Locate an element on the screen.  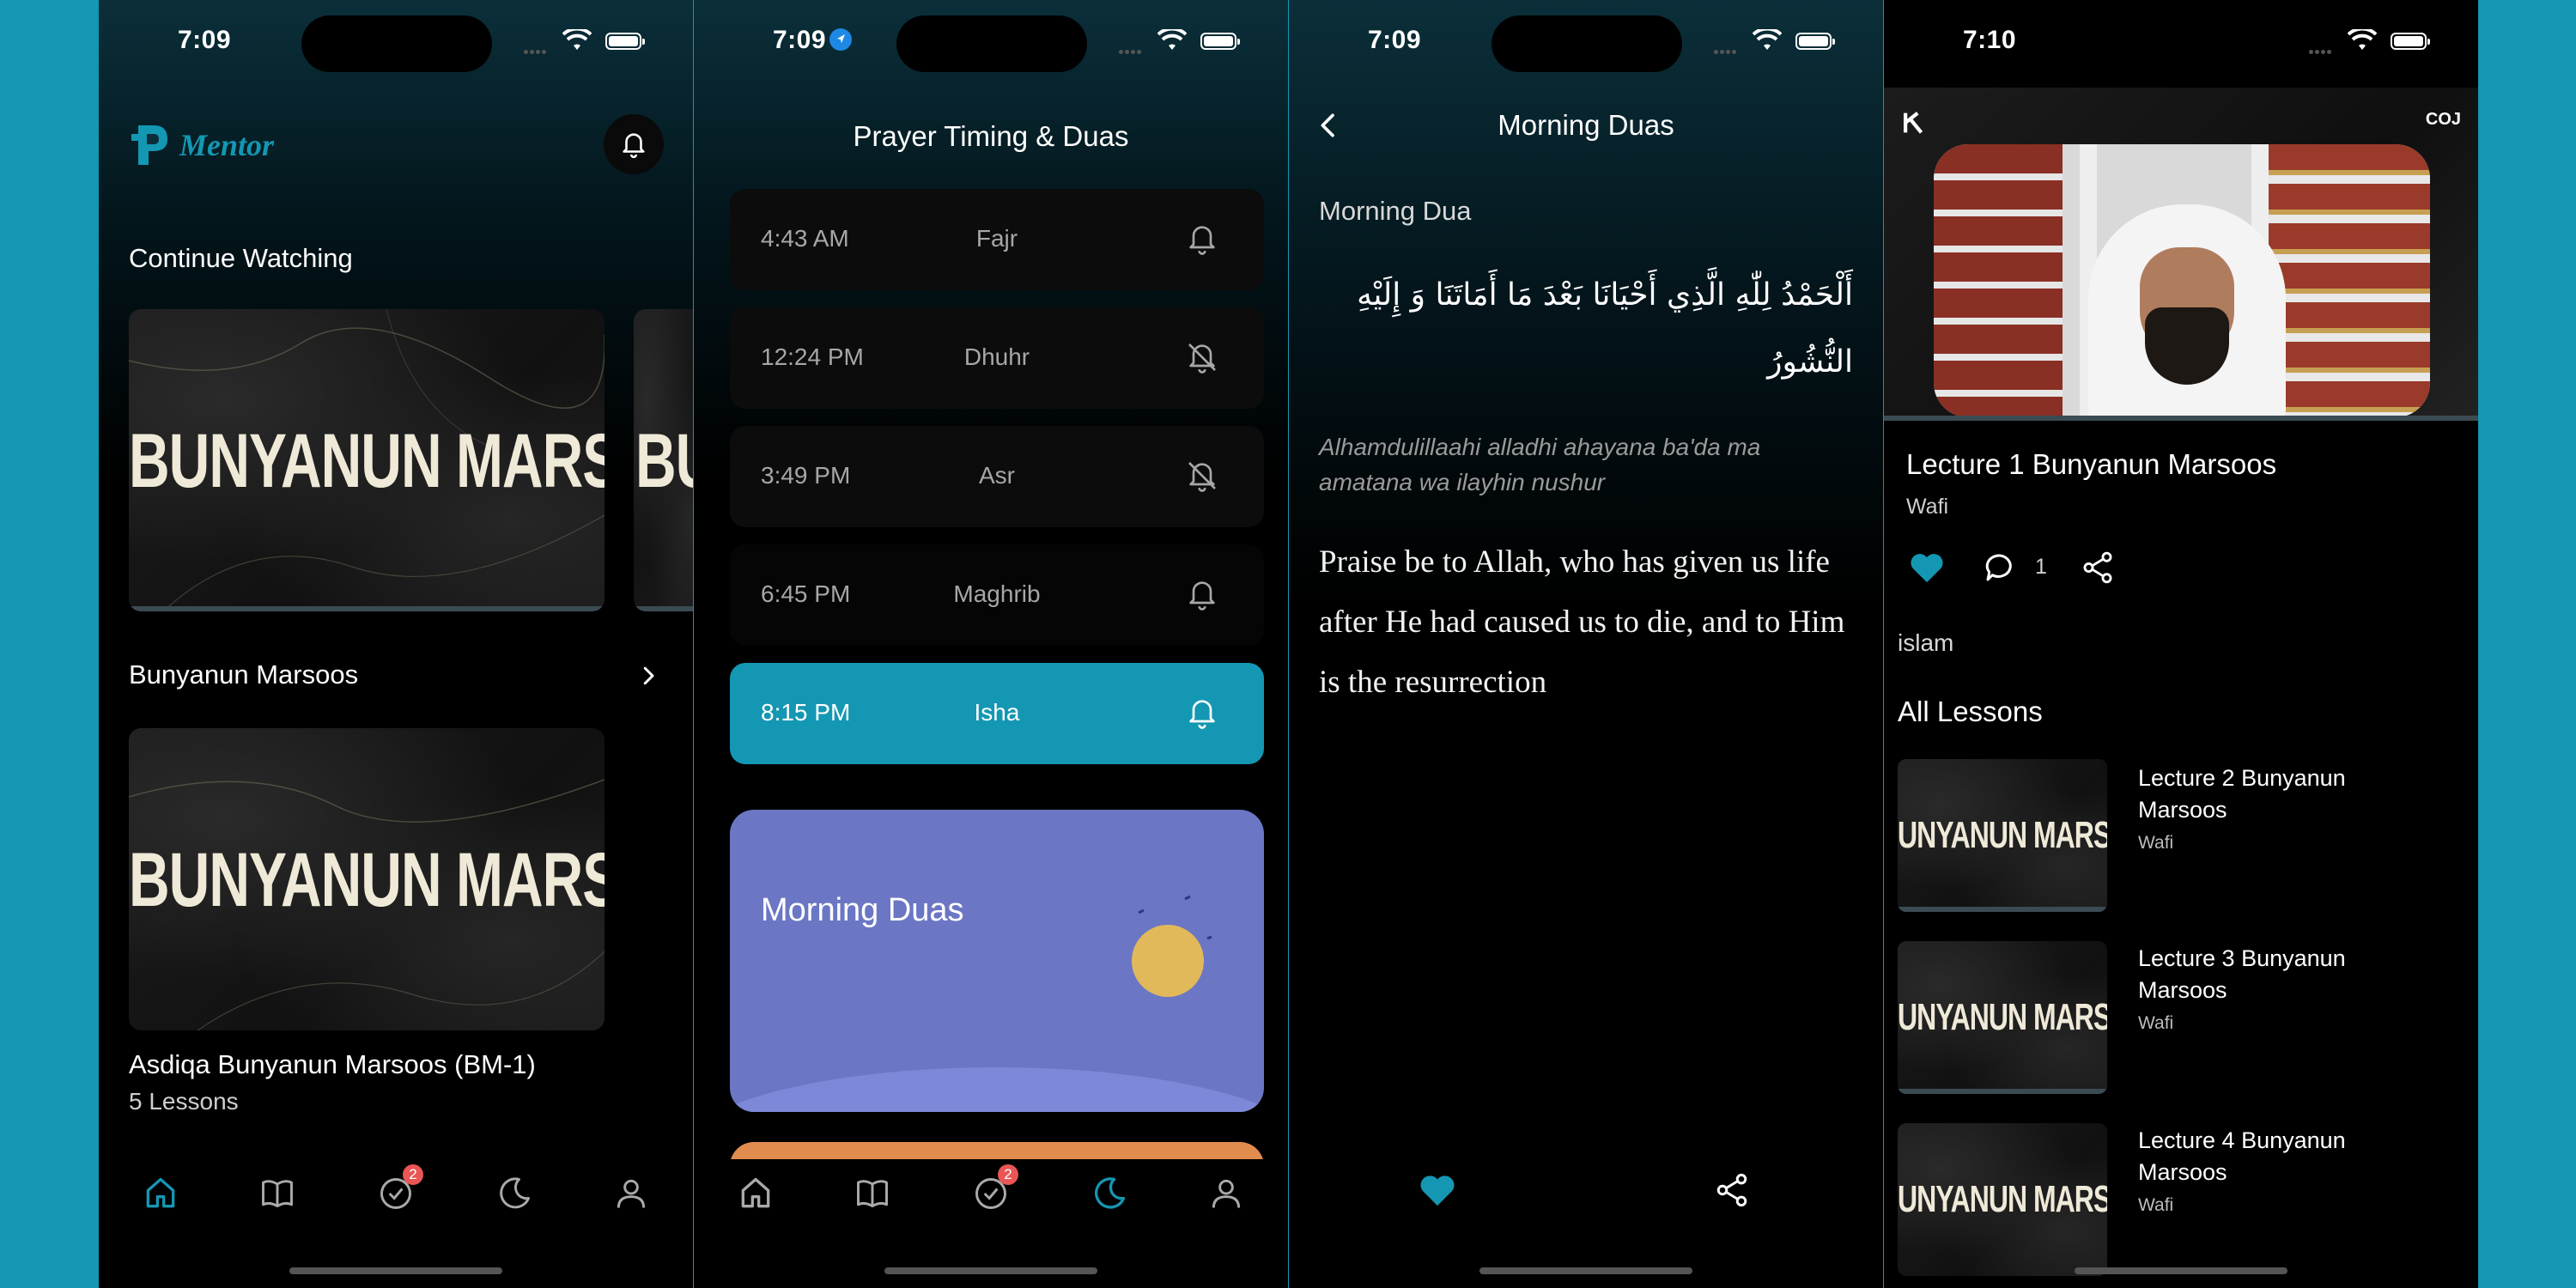
battery-icon is located at coordinates (1815, 41).